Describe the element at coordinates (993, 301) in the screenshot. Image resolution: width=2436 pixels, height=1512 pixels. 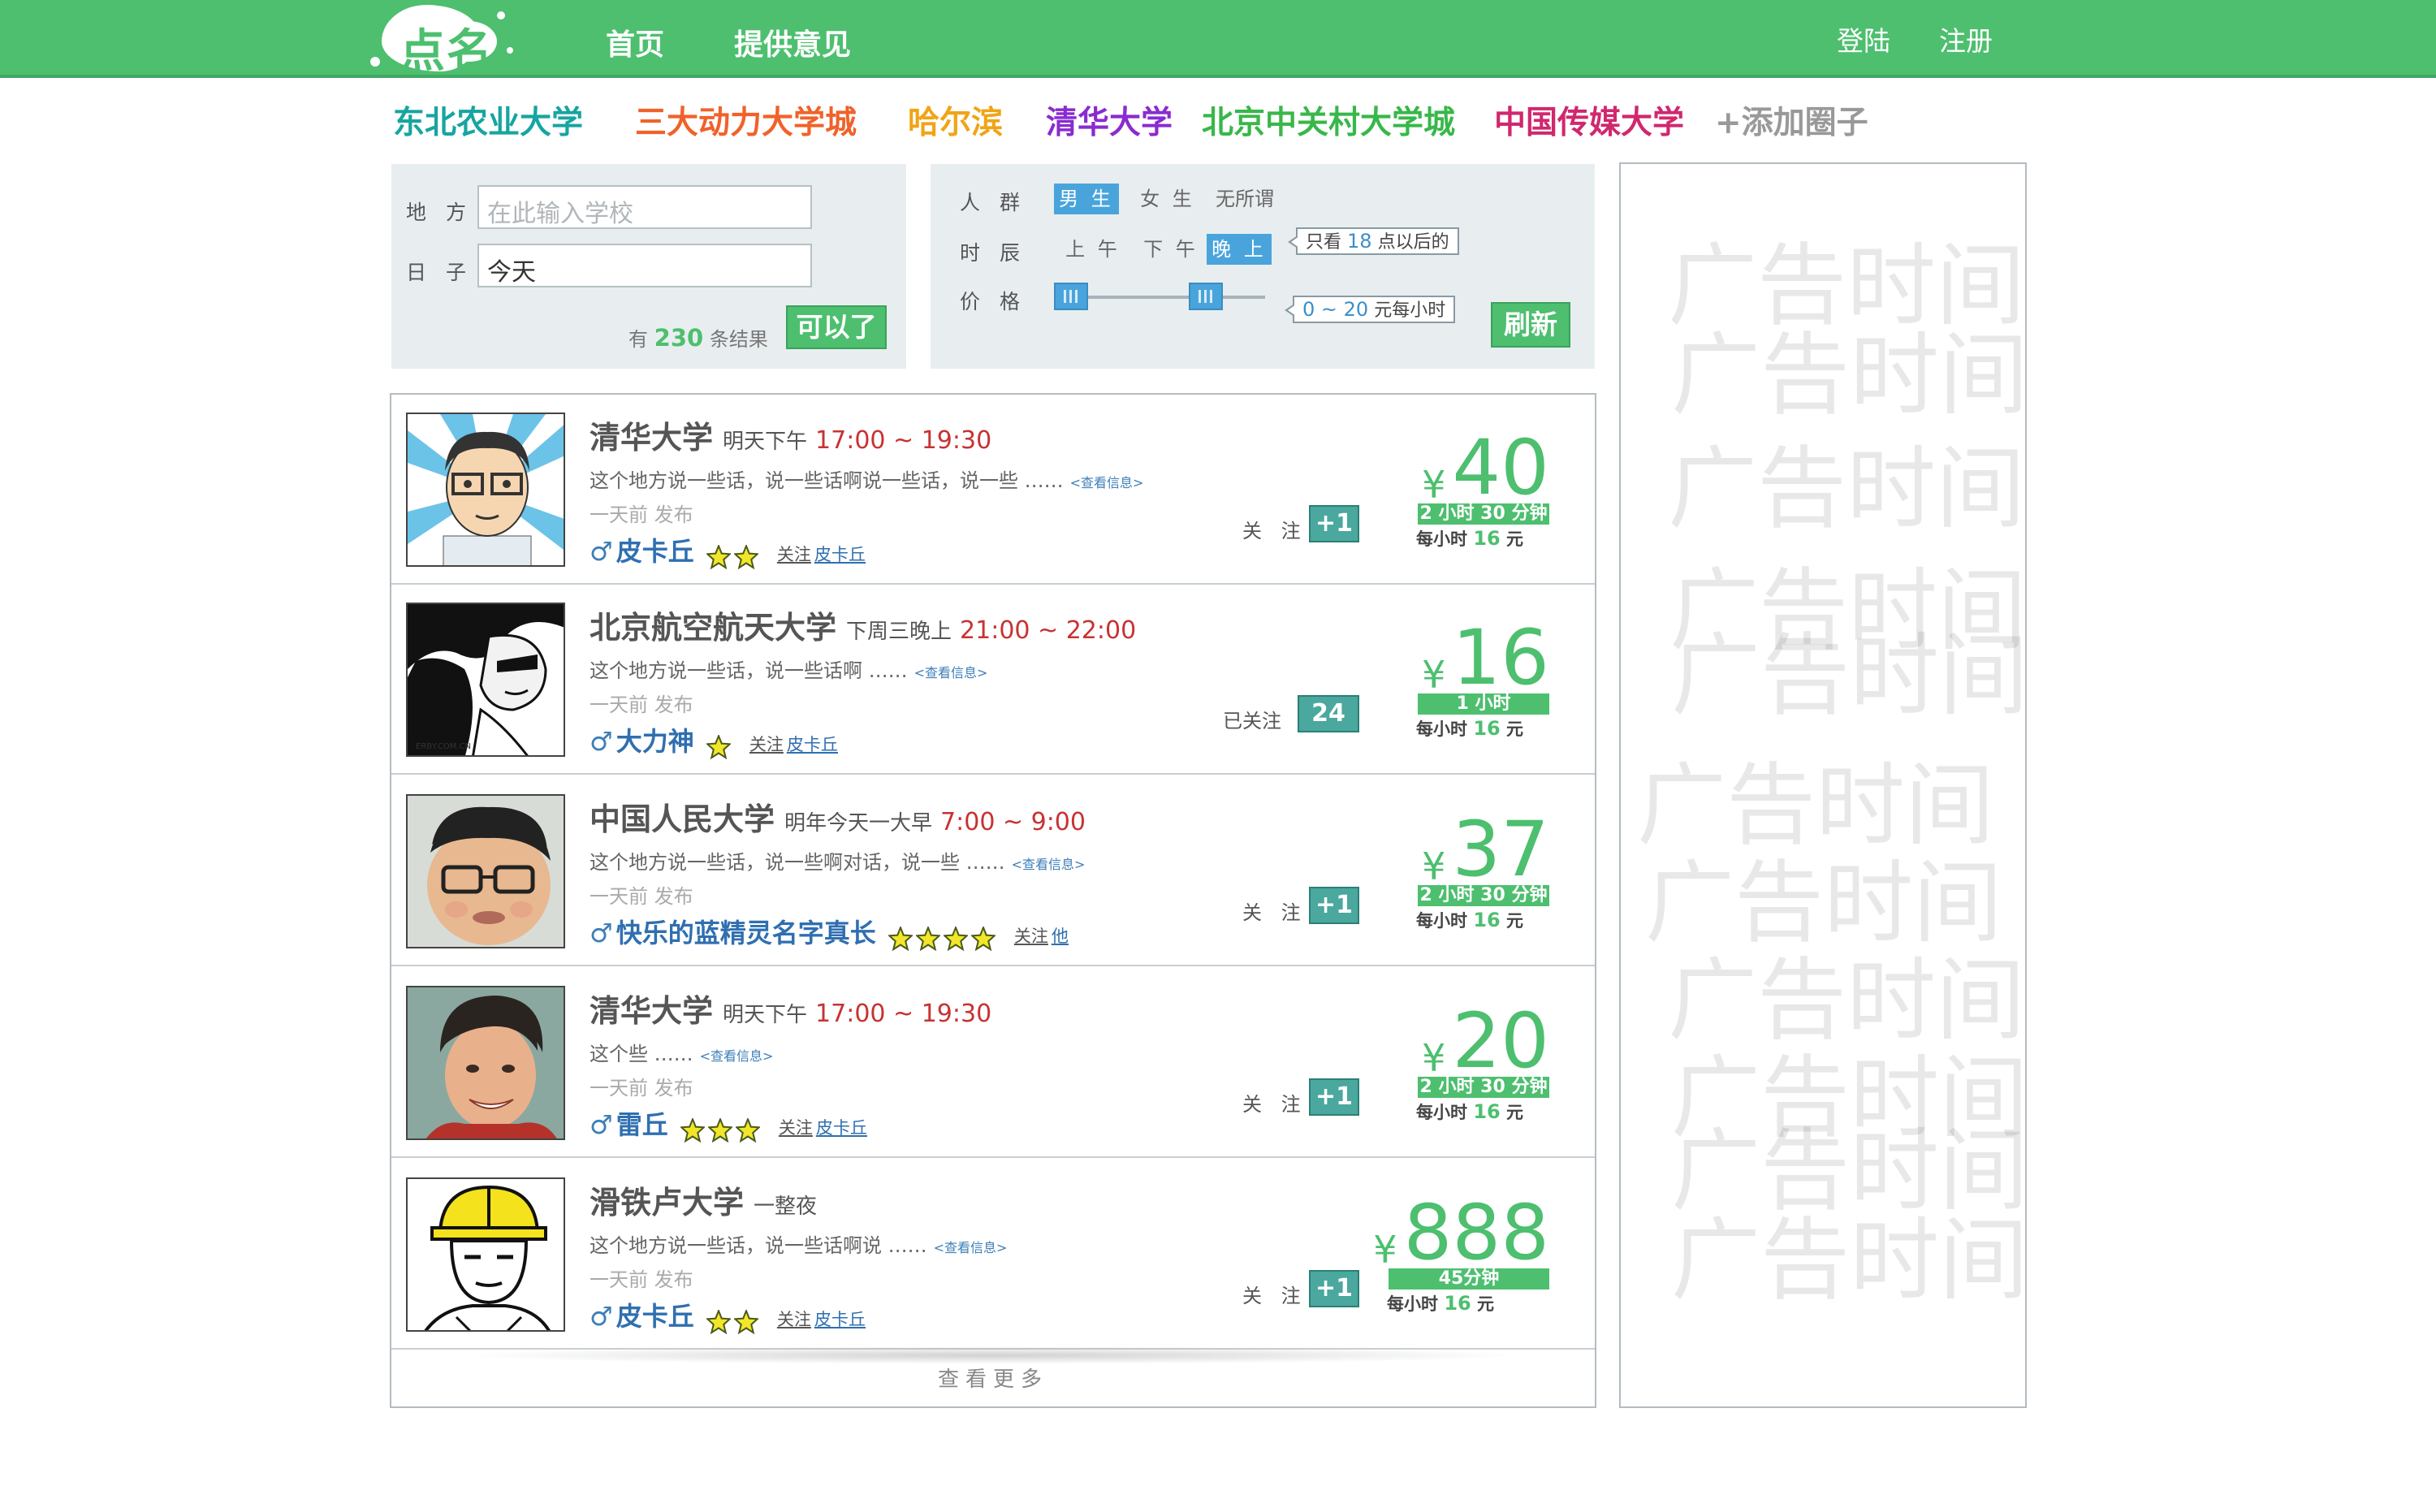
I see `price-label: 价 格` at that location.